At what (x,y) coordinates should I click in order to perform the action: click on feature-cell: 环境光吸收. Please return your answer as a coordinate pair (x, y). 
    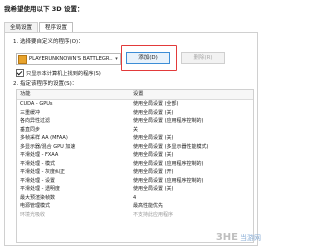
    Looking at the image, I should click on (33, 214).